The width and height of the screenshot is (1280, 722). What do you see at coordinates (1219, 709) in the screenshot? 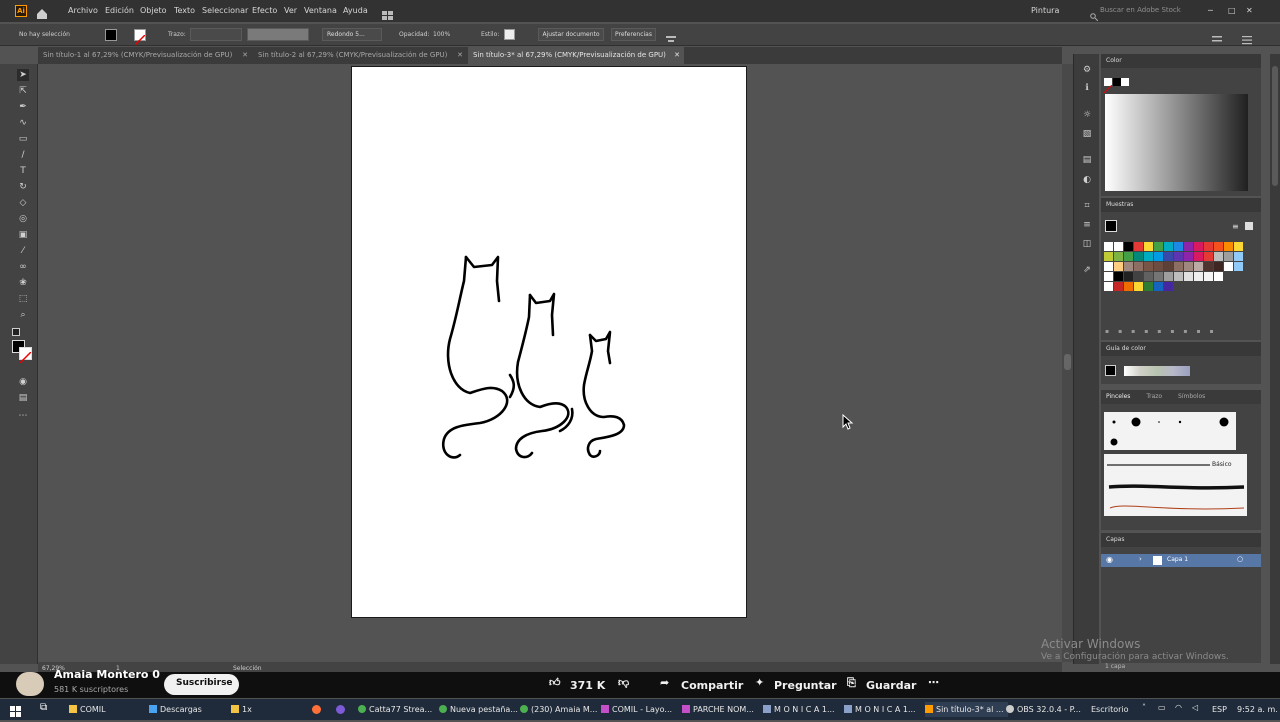
I see `language-indicator: ESP` at bounding box center [1219, 709].